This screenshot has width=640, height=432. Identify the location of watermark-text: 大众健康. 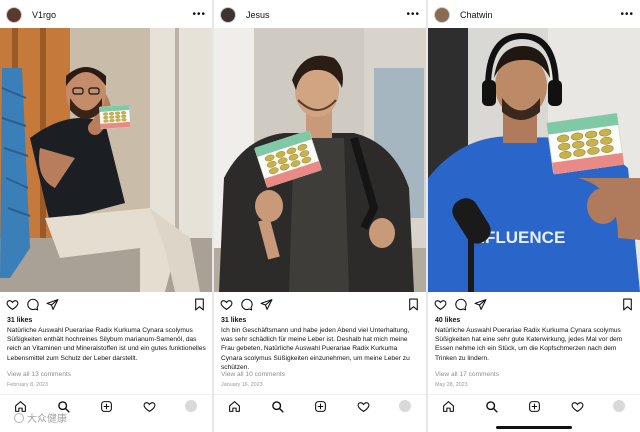
(47, 419).